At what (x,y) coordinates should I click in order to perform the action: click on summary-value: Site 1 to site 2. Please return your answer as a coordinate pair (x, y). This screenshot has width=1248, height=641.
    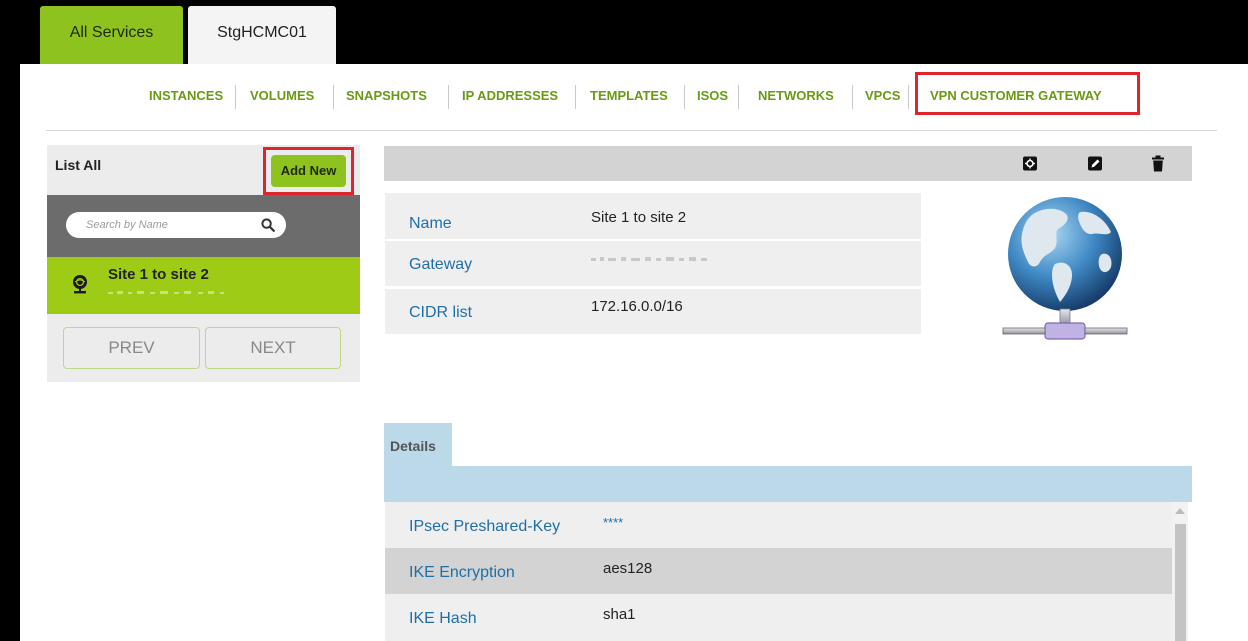
    Looking at the image, I should click on (639, 217).